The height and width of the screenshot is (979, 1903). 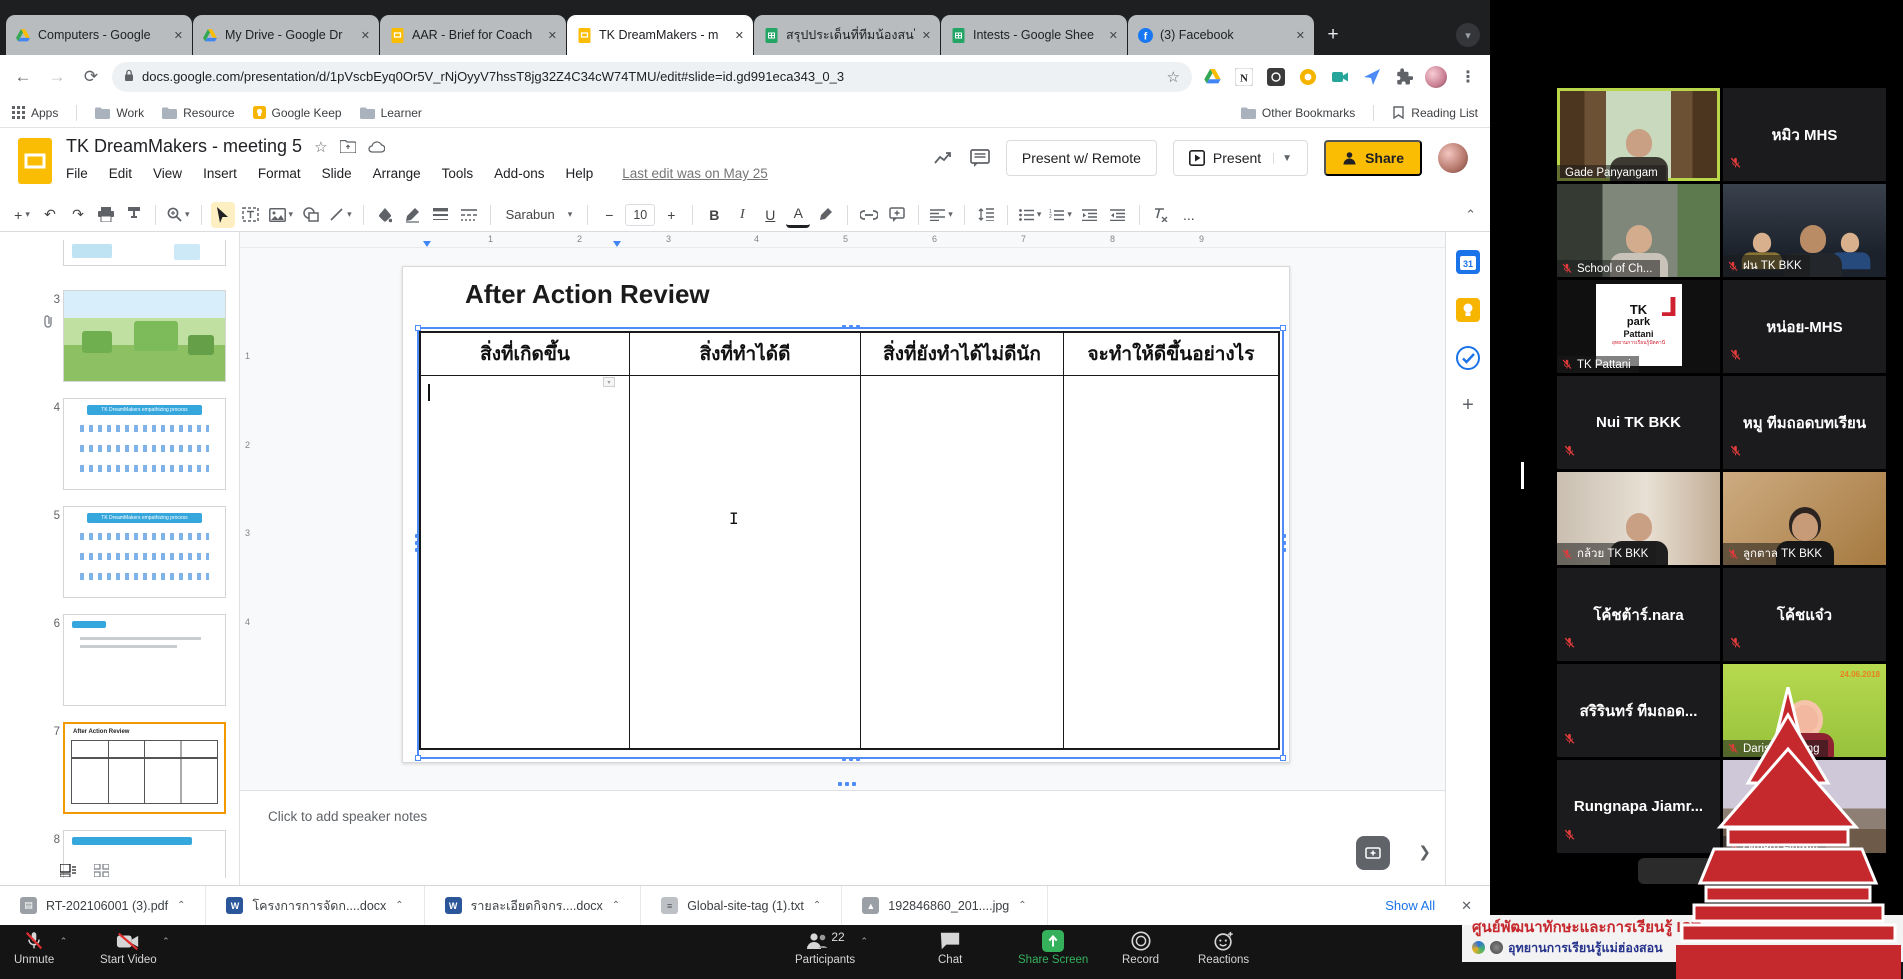 What do you see at coordinates (101, 870) in the screenshot?
I see `grid-view-icon` at bounding box center [101, 870].